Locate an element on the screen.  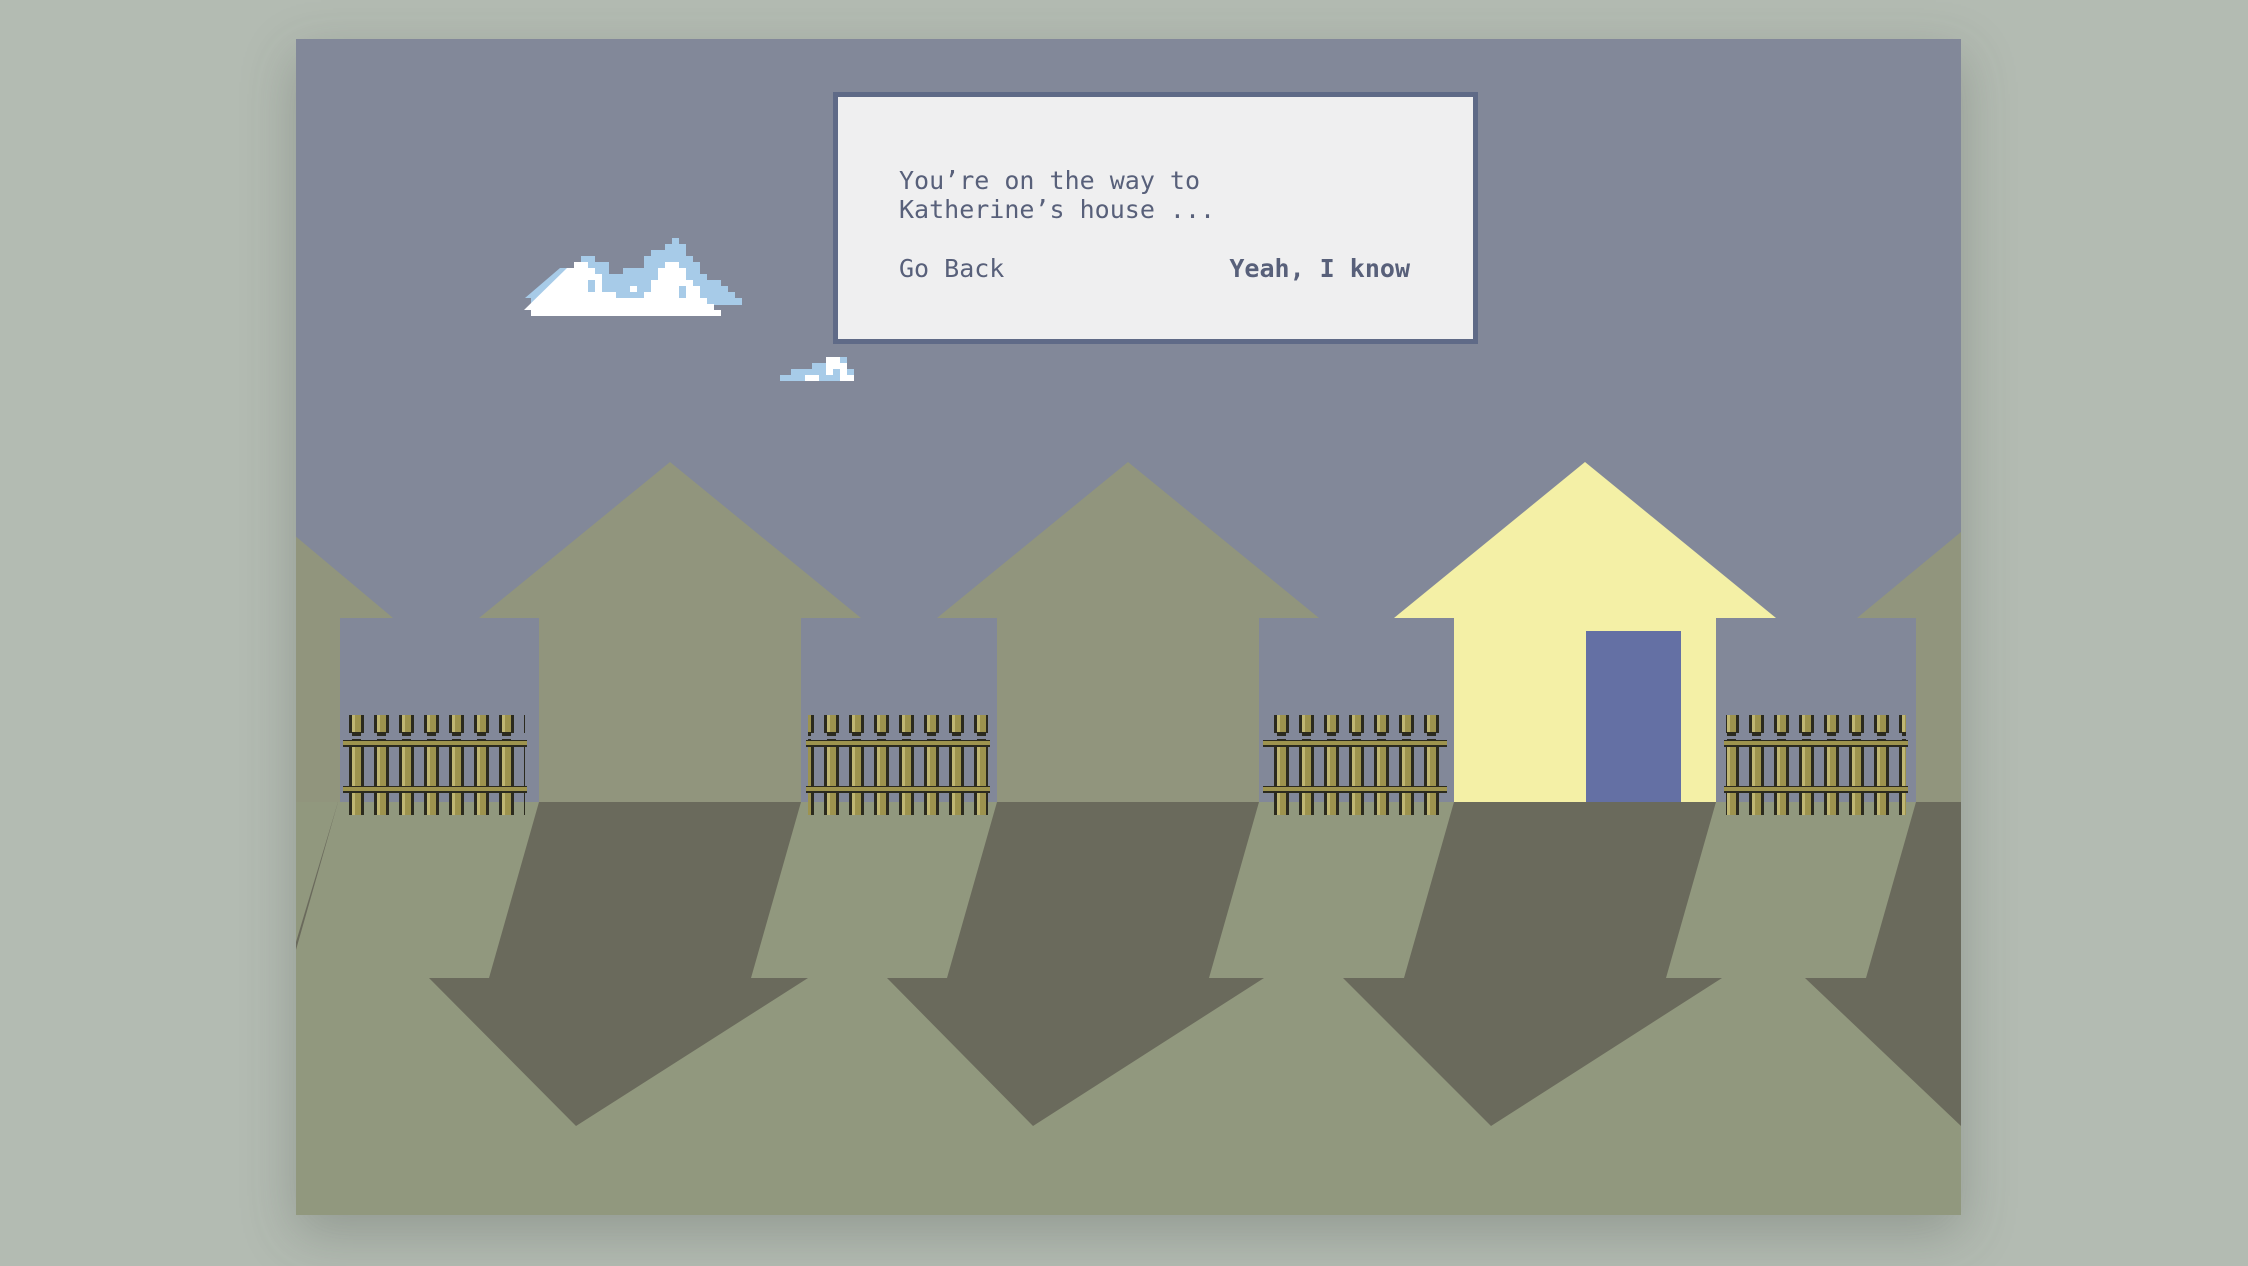
go-back-button: Go Back is located at coordinates (951, 268).